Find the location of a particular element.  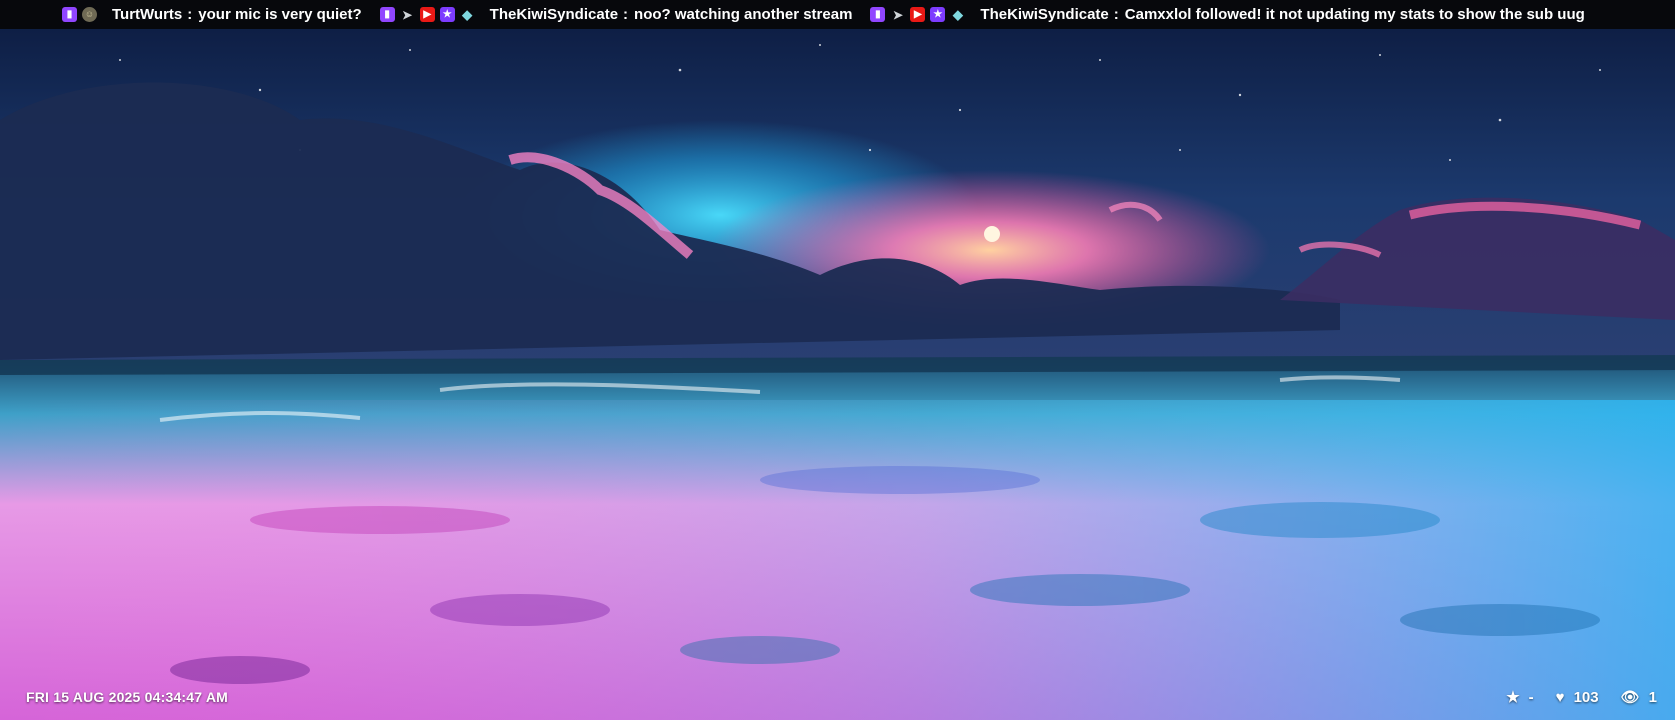

chat-badges: ▮ ☺ is located at coordinates (82, 14).